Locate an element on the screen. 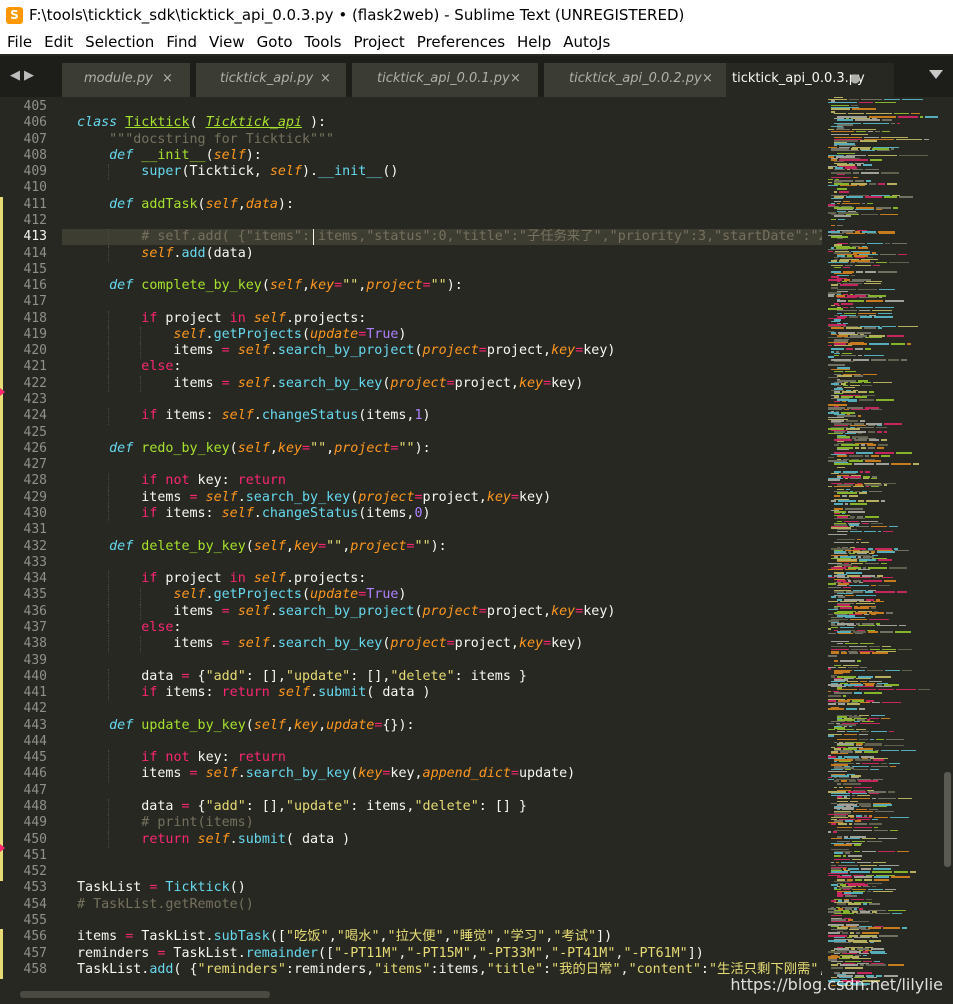 This screenshot has height=1004, width=953. menu-file: File is located at coordinates (19, 42).